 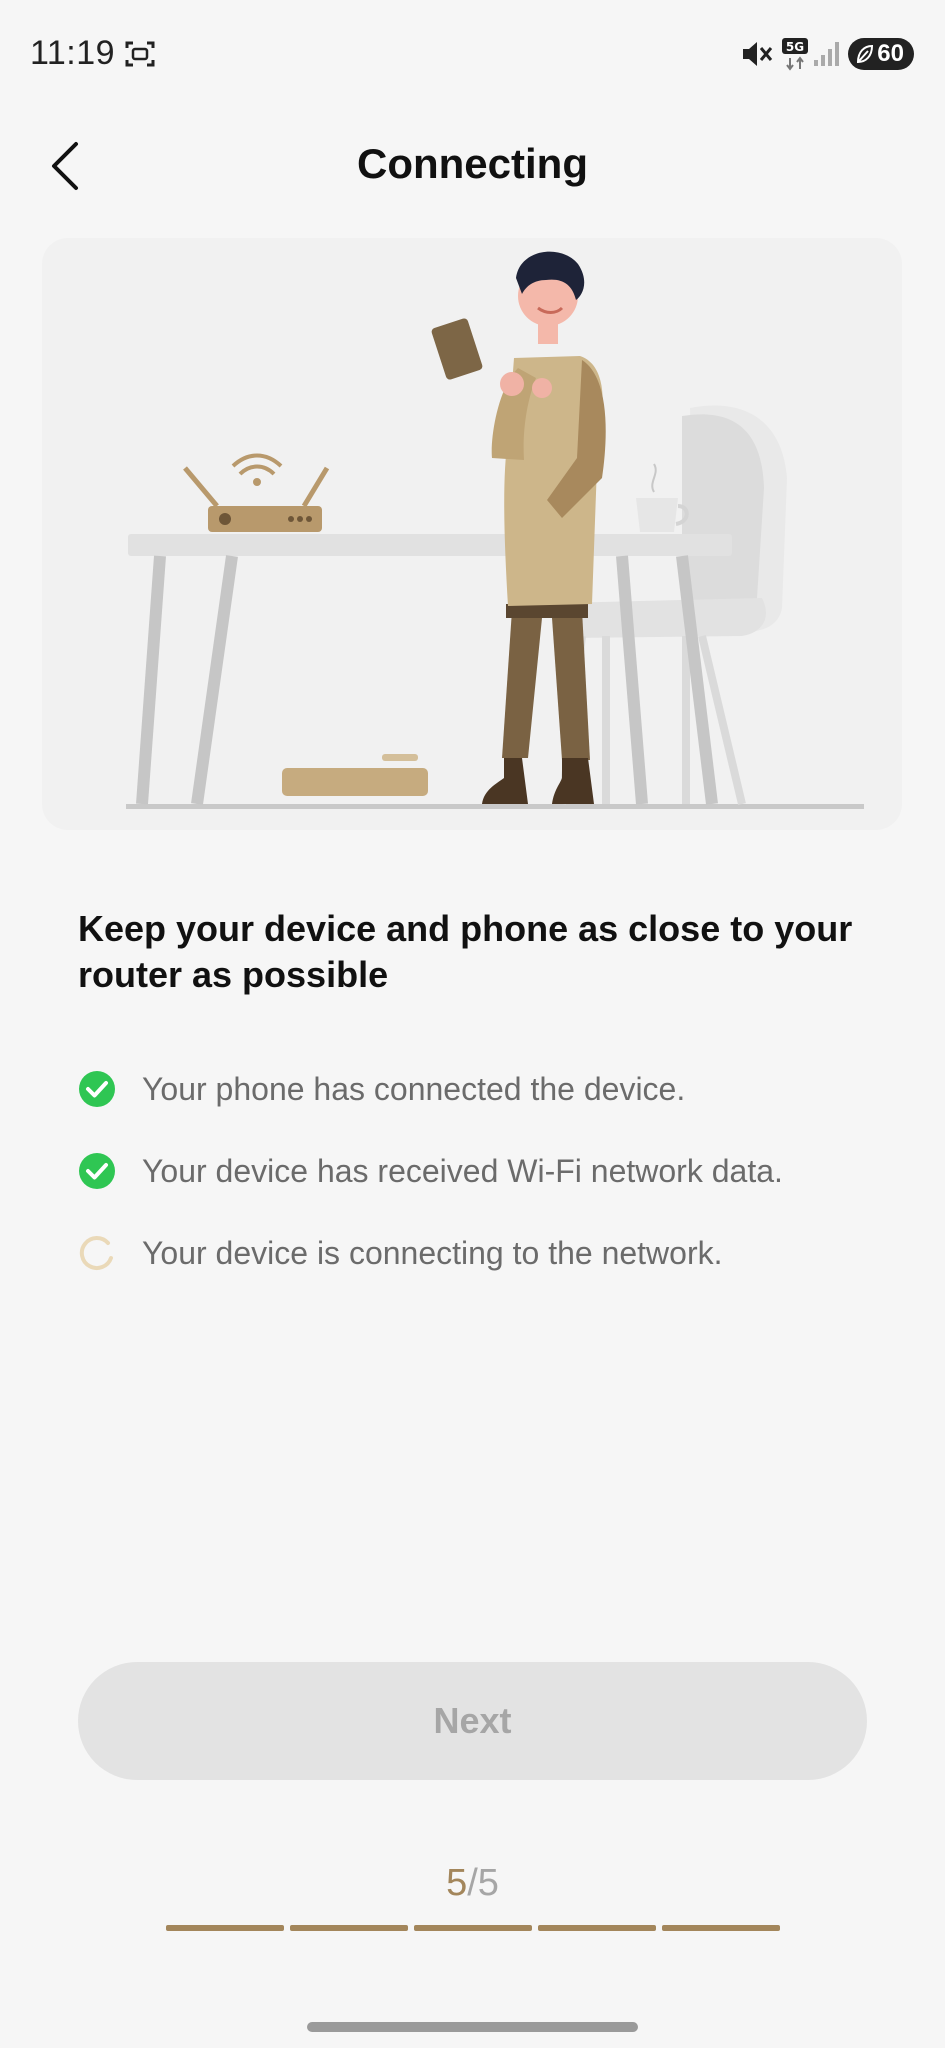 What do you see at coordinates (96, 1253) in the screenshot?
I see `loading-spinner-icon` at bounding box center [96, 1253].